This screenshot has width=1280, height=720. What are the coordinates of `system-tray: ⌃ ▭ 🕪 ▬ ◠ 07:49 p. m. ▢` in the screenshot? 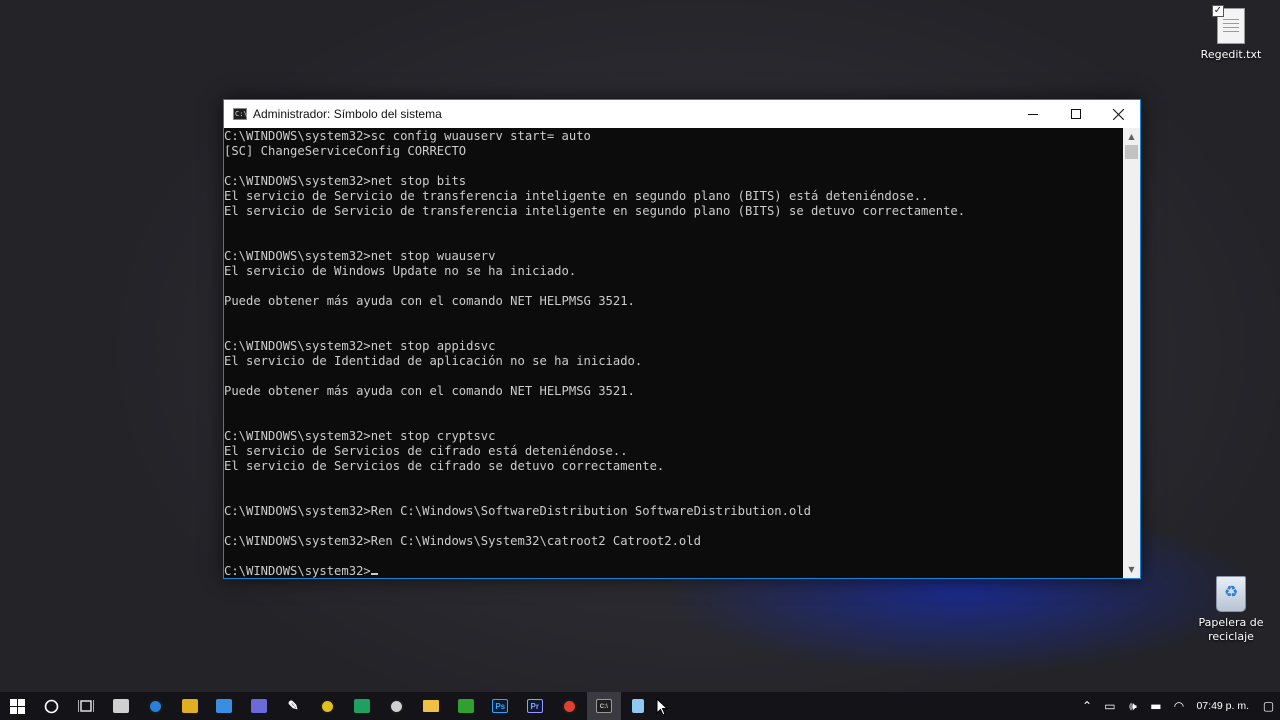 It's located at (1177, 706).